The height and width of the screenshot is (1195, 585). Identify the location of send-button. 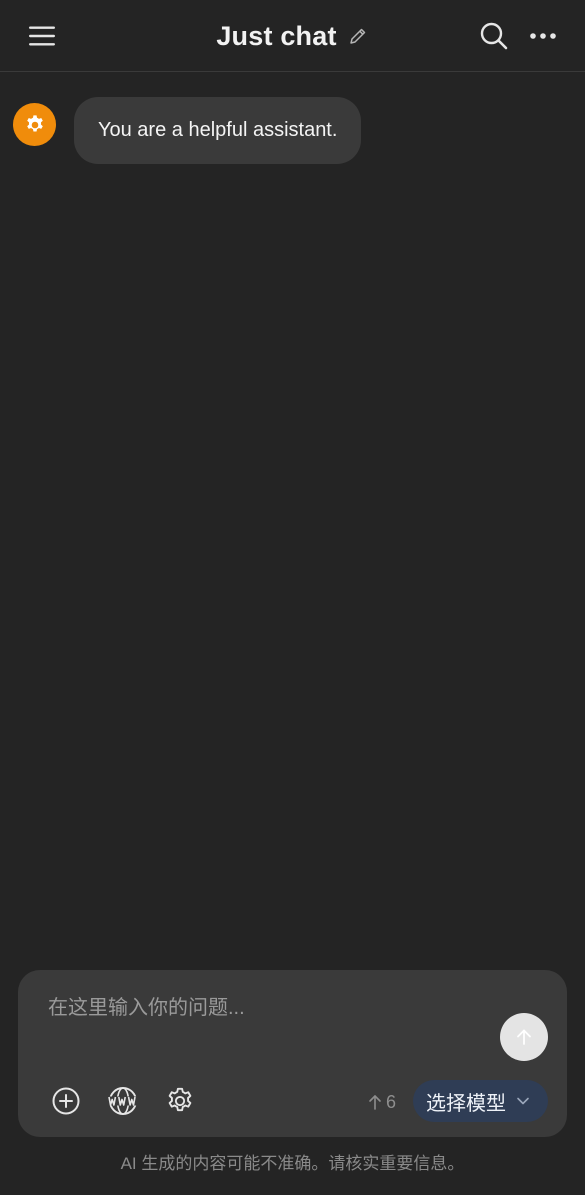
(524, 1037).